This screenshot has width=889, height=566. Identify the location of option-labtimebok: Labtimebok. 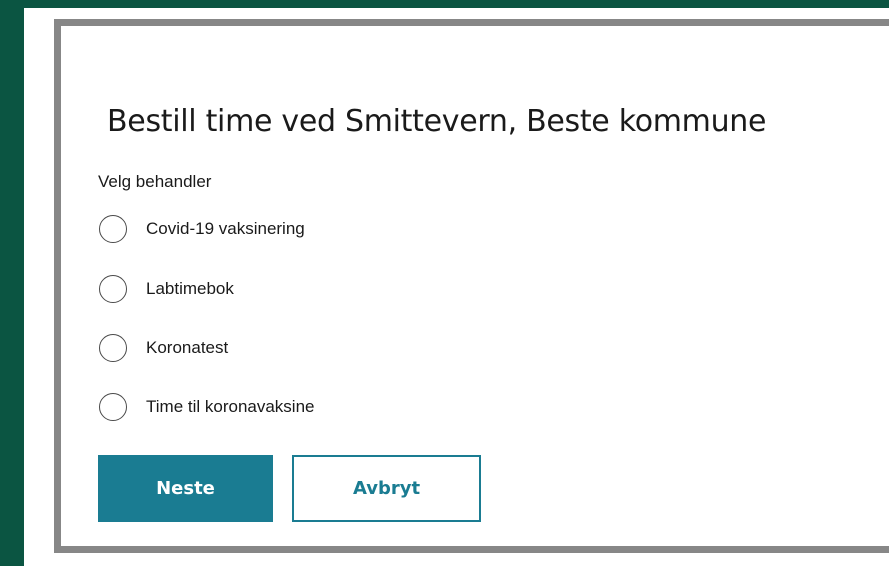
(166, 289).